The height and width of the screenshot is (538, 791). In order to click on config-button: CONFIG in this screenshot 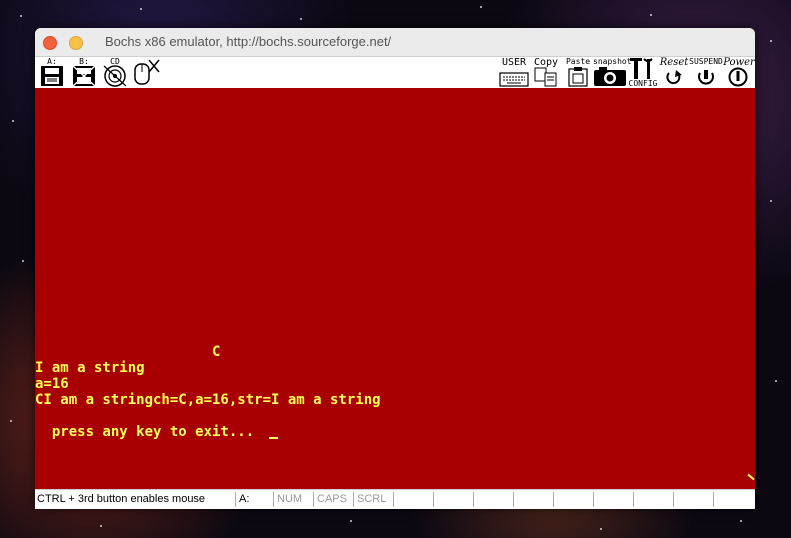, I will do `click(643, 73)`.